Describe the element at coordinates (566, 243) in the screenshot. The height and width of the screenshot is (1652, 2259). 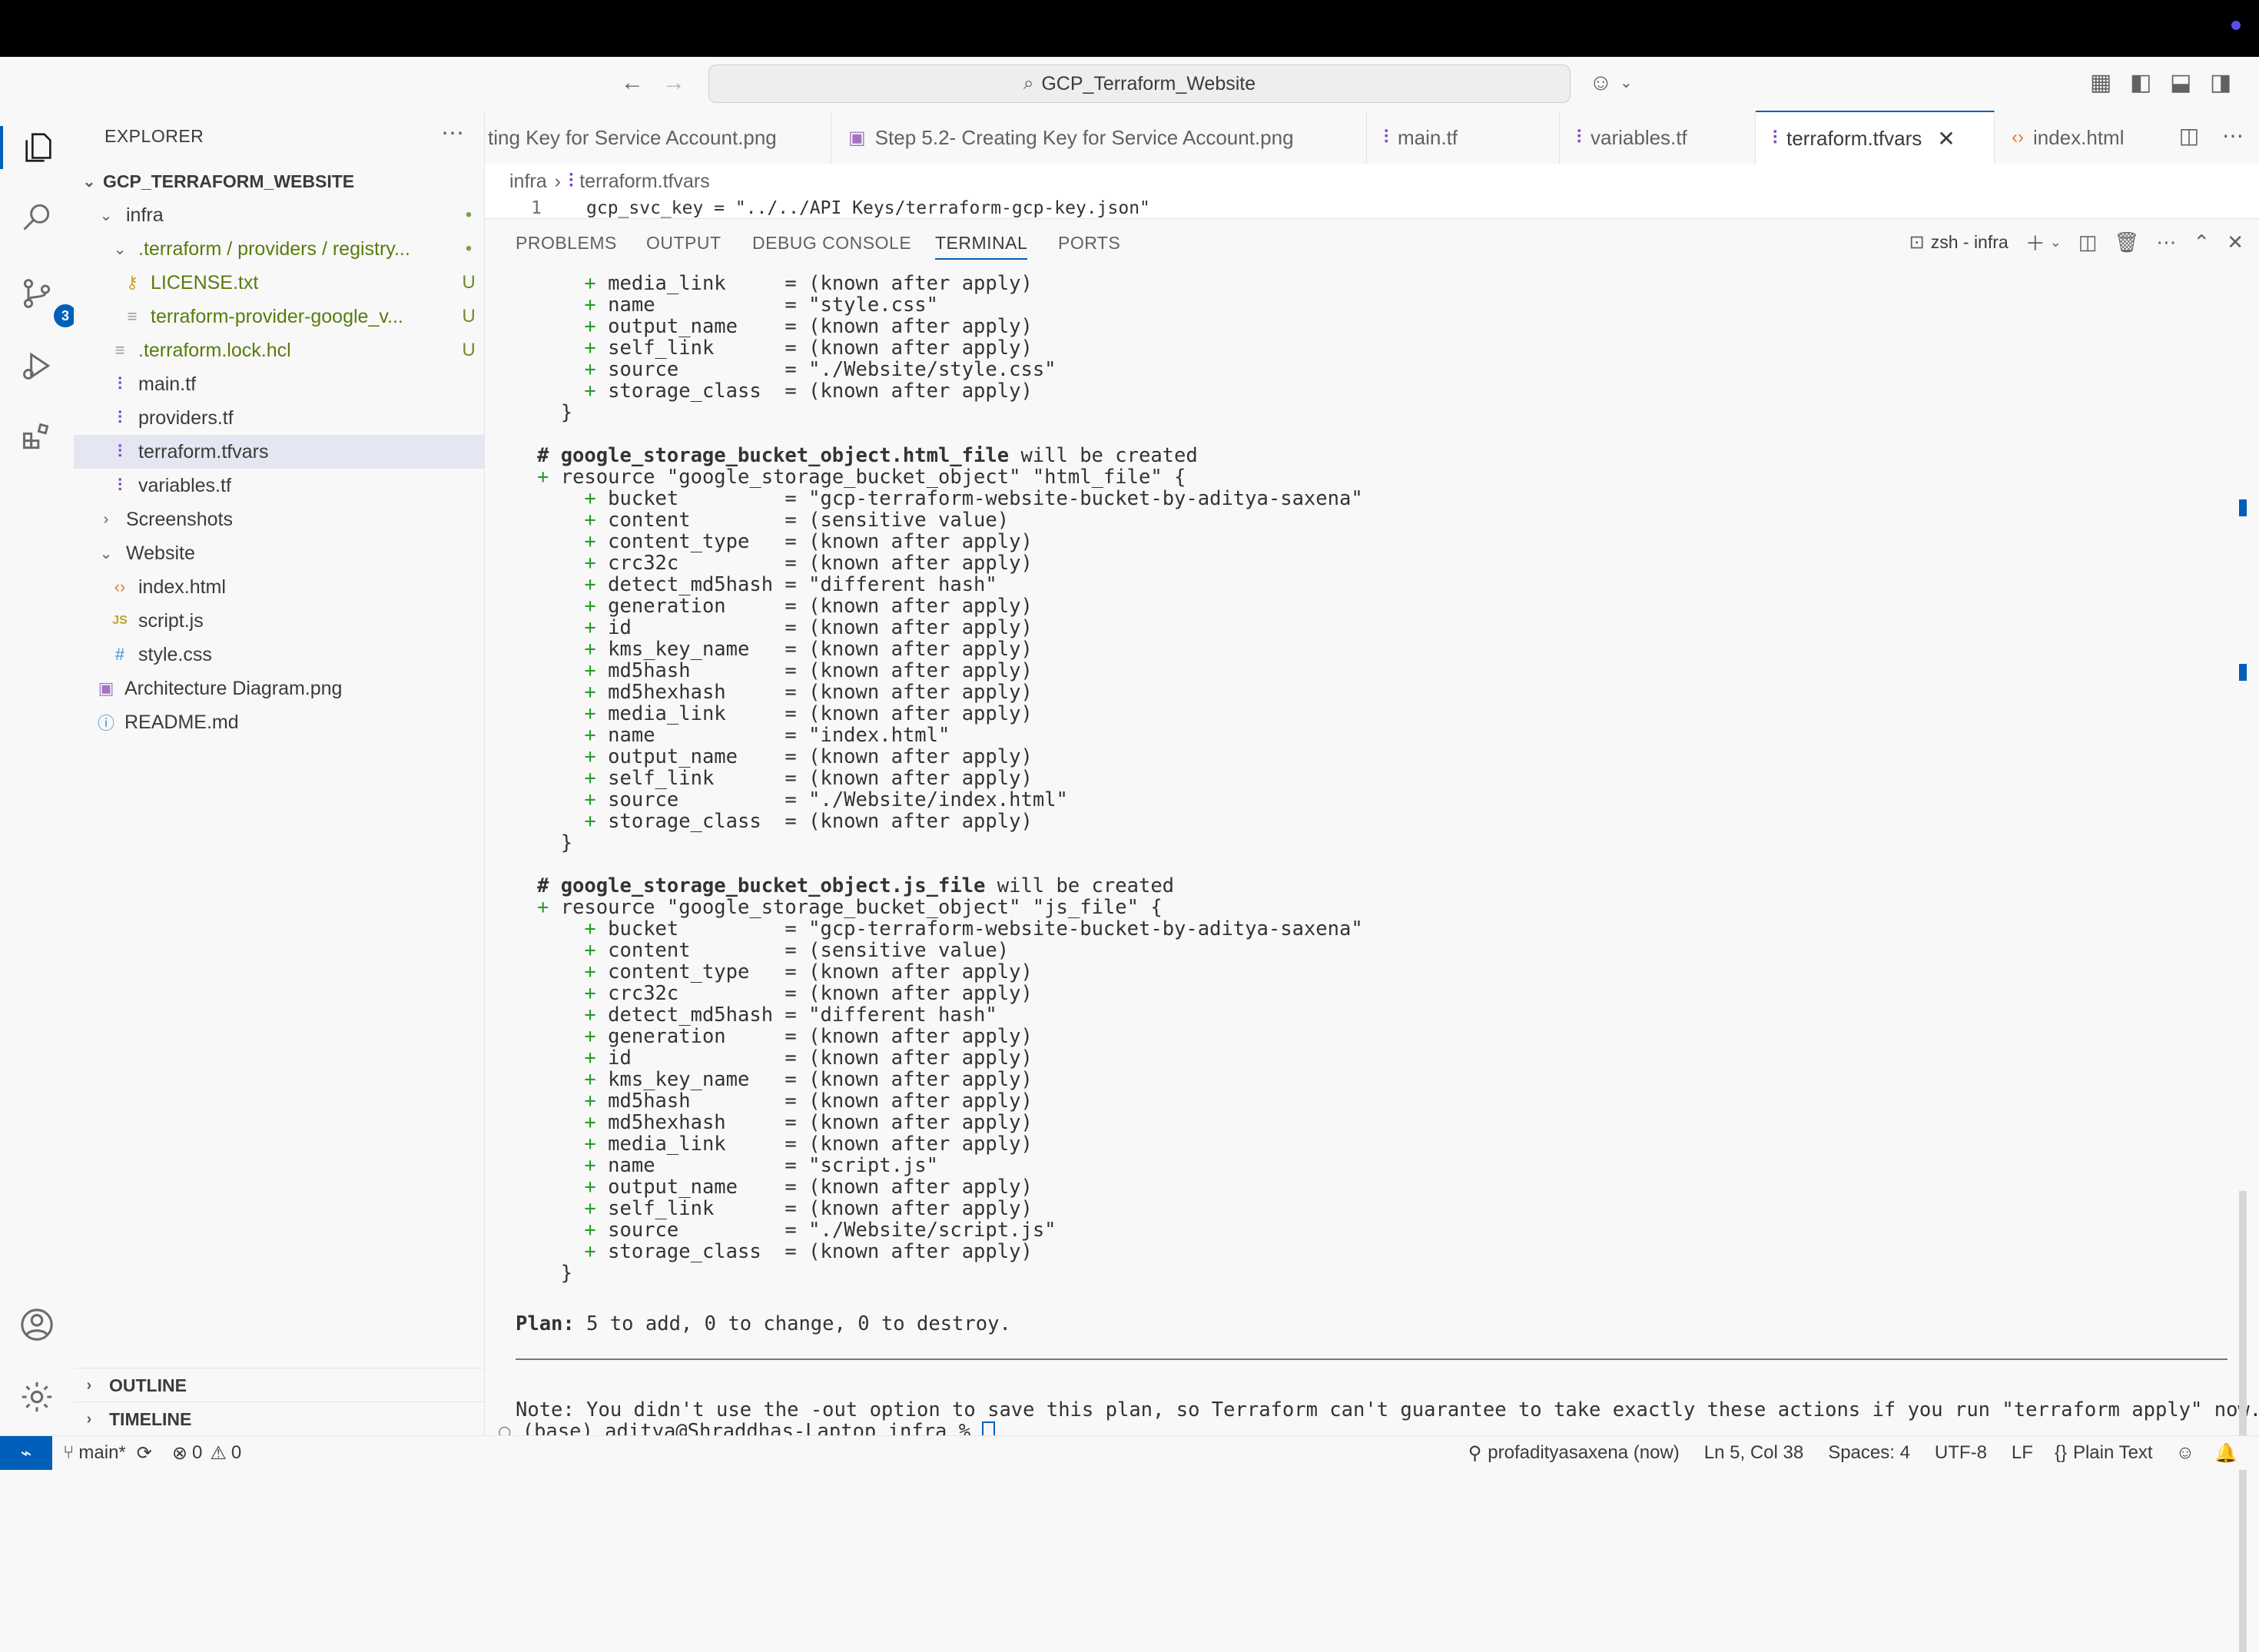
I see `tab-problems: PROBLEMS` at that location.